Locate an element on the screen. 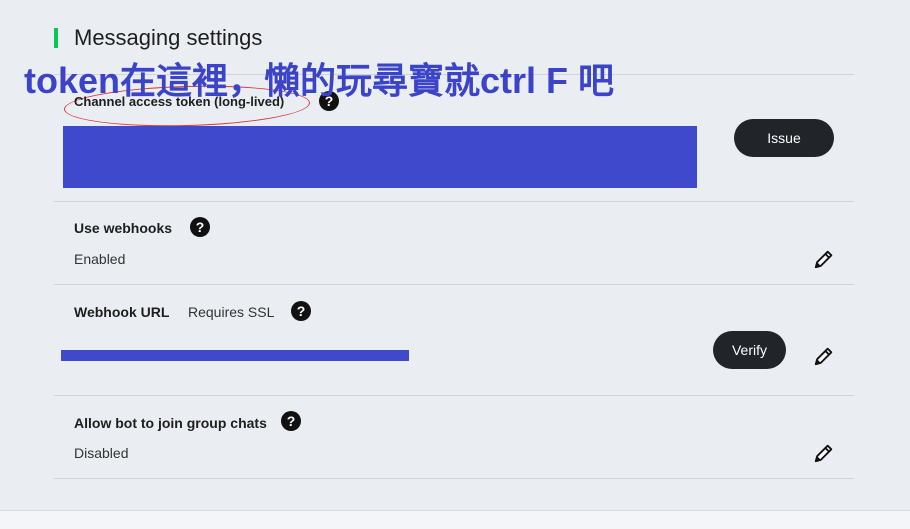 This screenshot has height=529, width=910. issue-button: Issue is located at coordinates (784, 138).